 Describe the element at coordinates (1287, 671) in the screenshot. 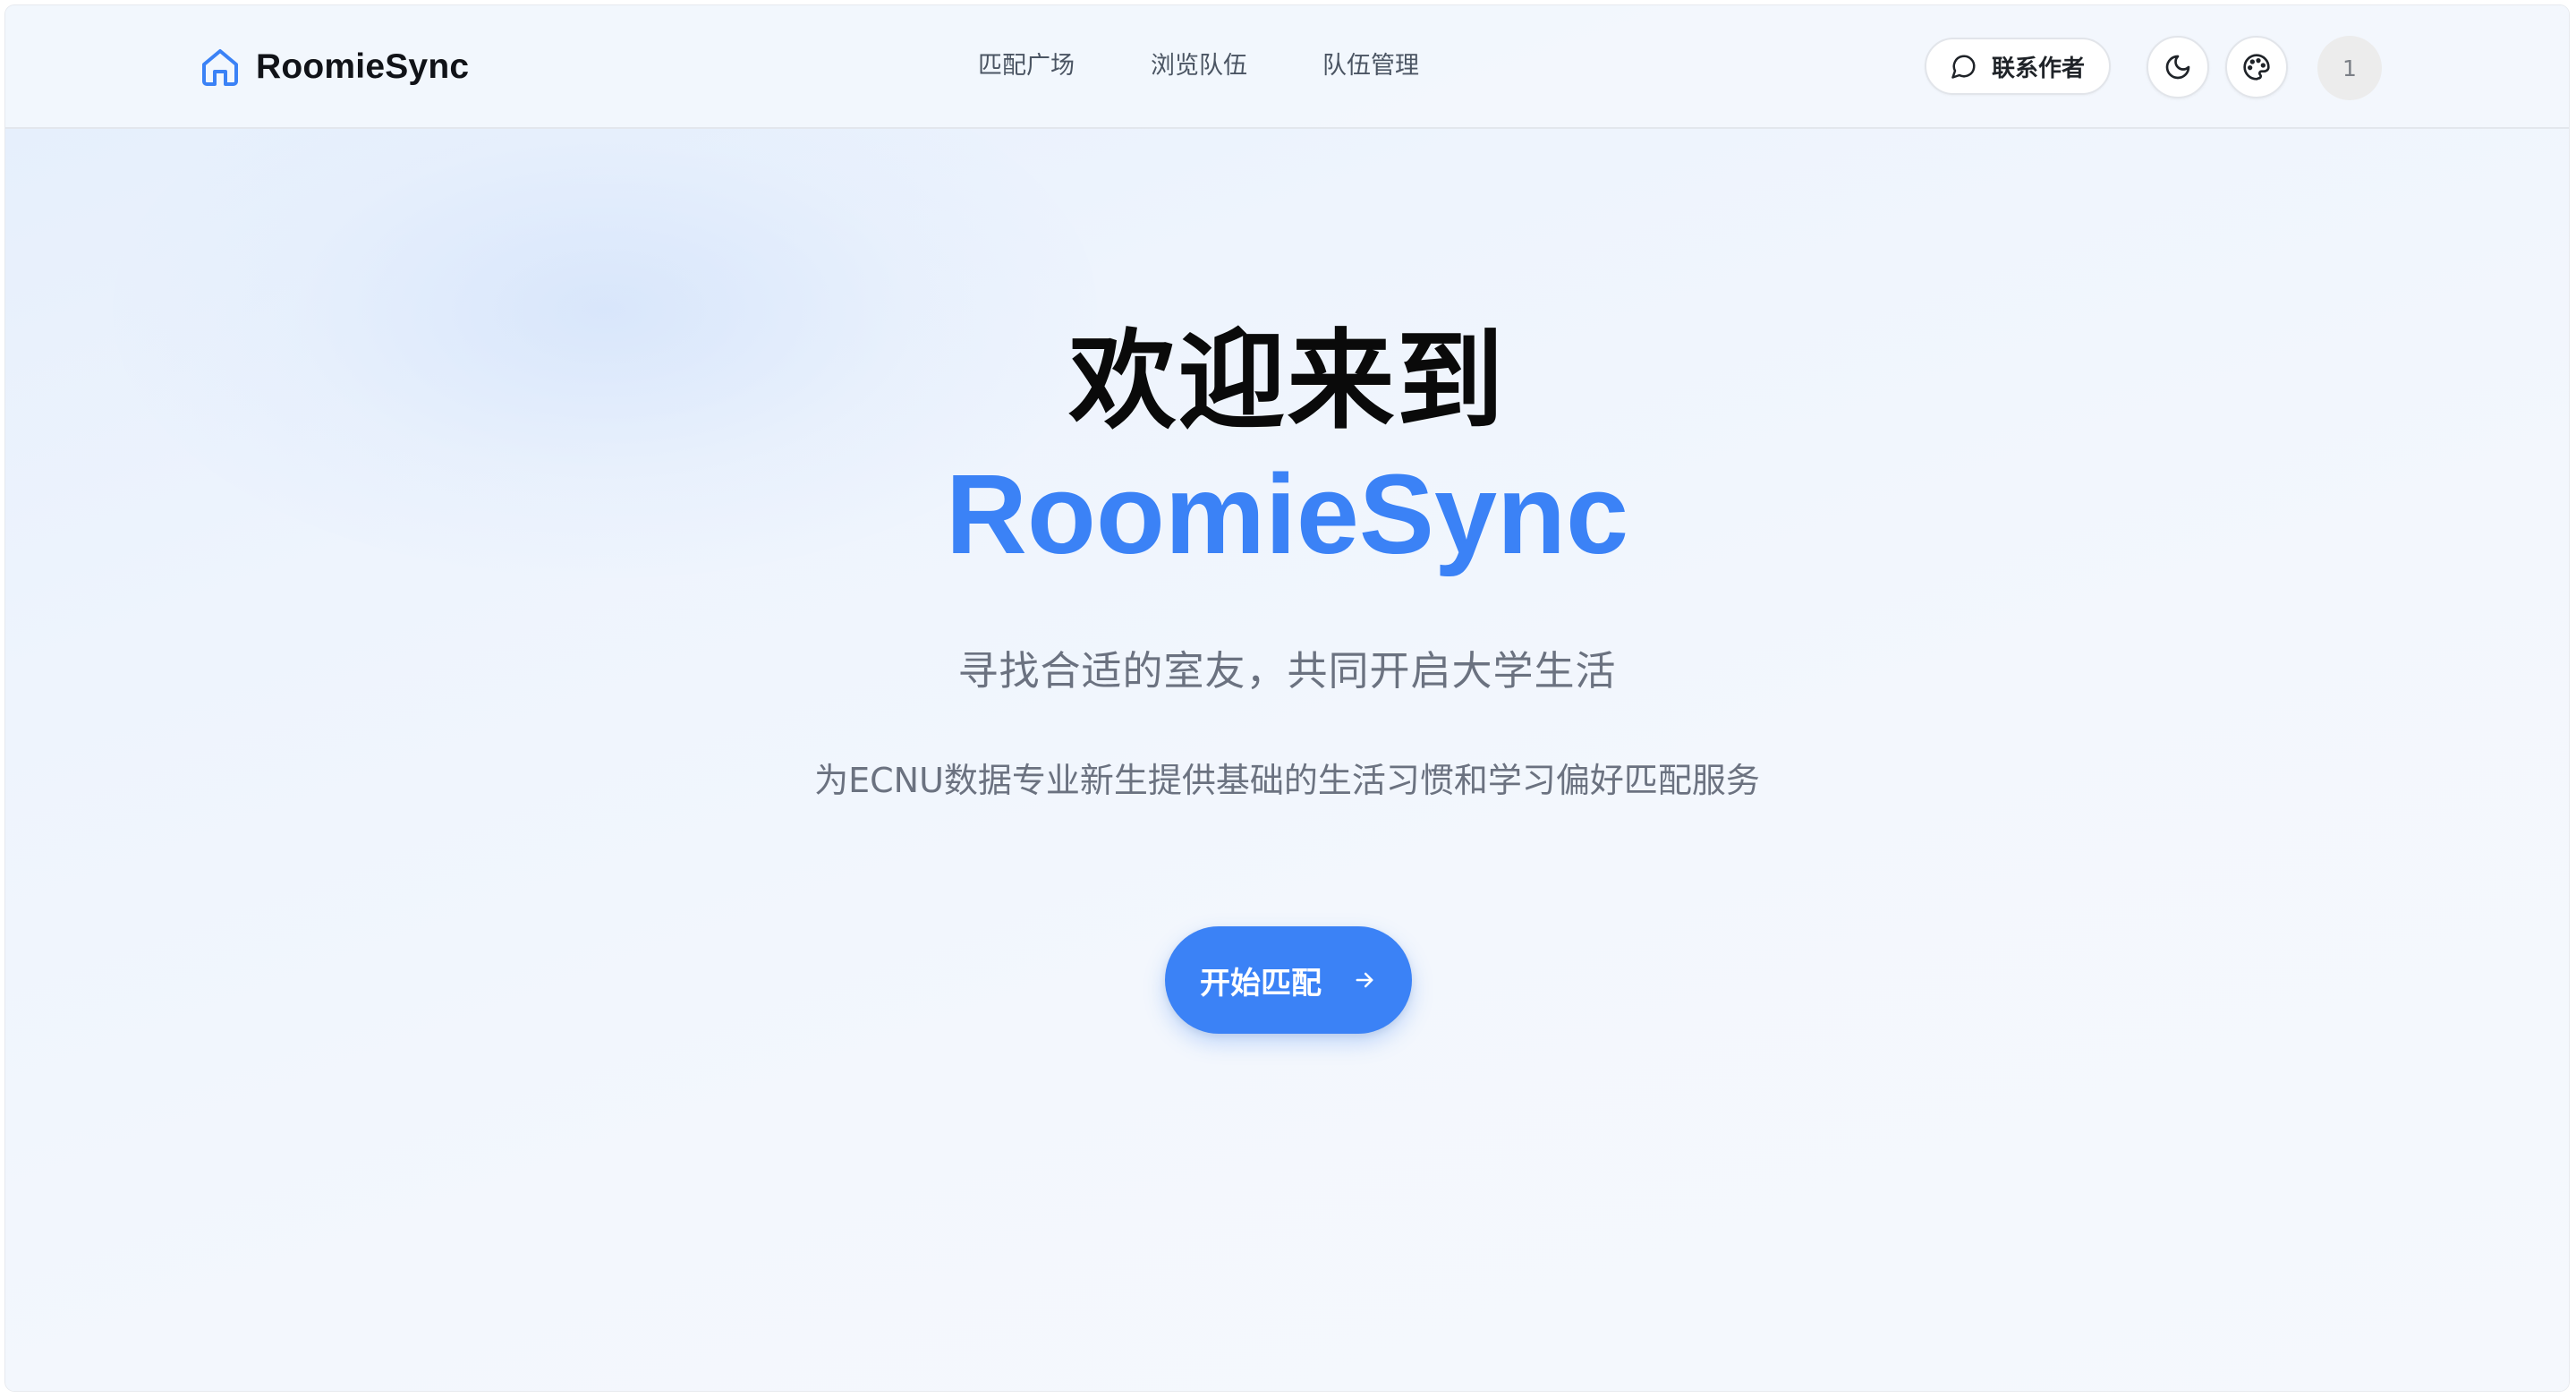

I see `hero-tagline: 寻找合适的室友，共同开启大学生活` at that location.